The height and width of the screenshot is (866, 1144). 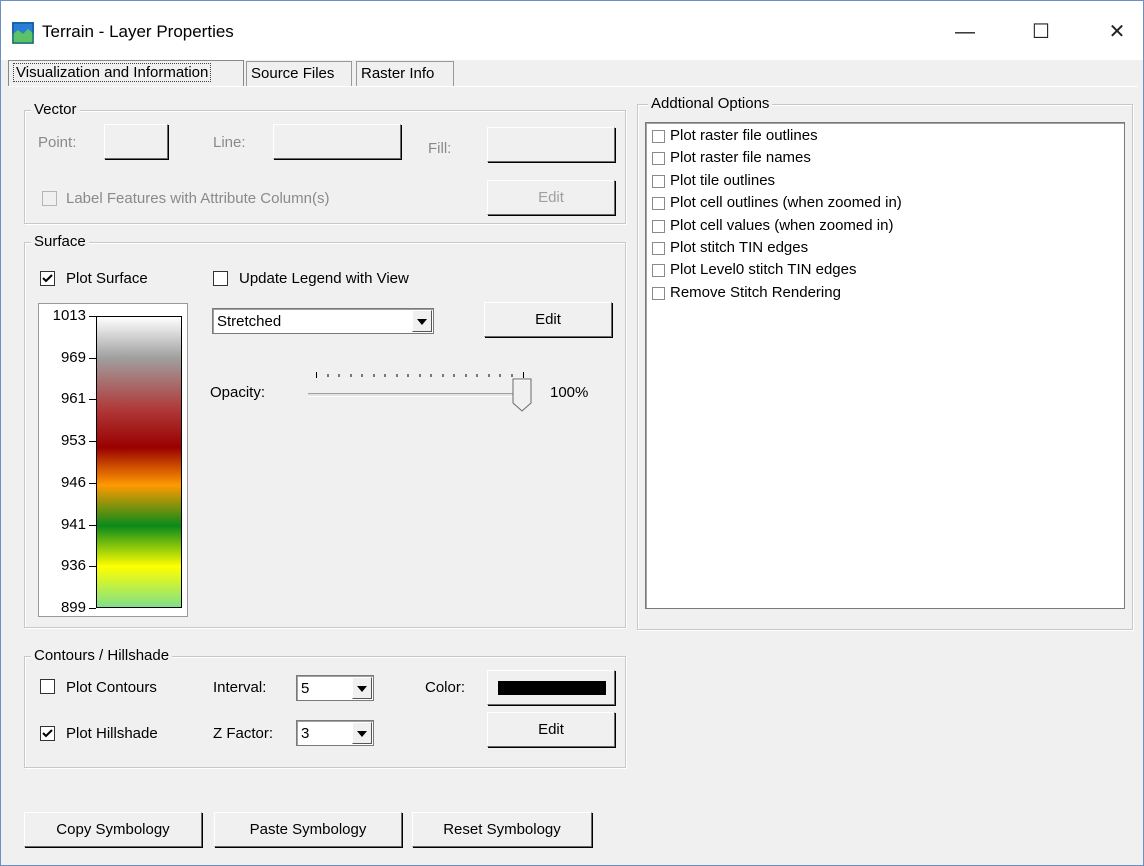 I want to click on minimize-button: —, so click(x=965, y=32).